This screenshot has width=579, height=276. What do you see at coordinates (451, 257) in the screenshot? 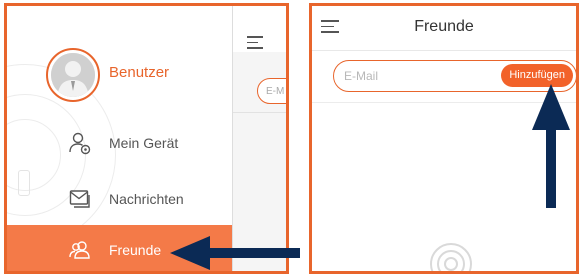
I see `empty-state-icon` at bounding box center [451, 257].